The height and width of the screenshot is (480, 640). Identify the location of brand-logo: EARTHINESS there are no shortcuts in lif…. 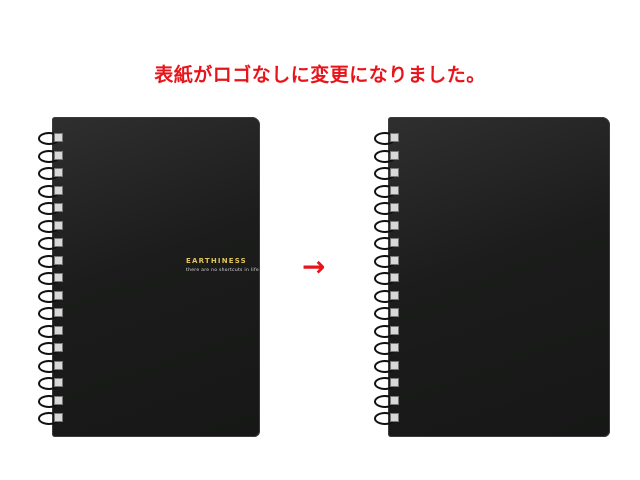
(222, 265).